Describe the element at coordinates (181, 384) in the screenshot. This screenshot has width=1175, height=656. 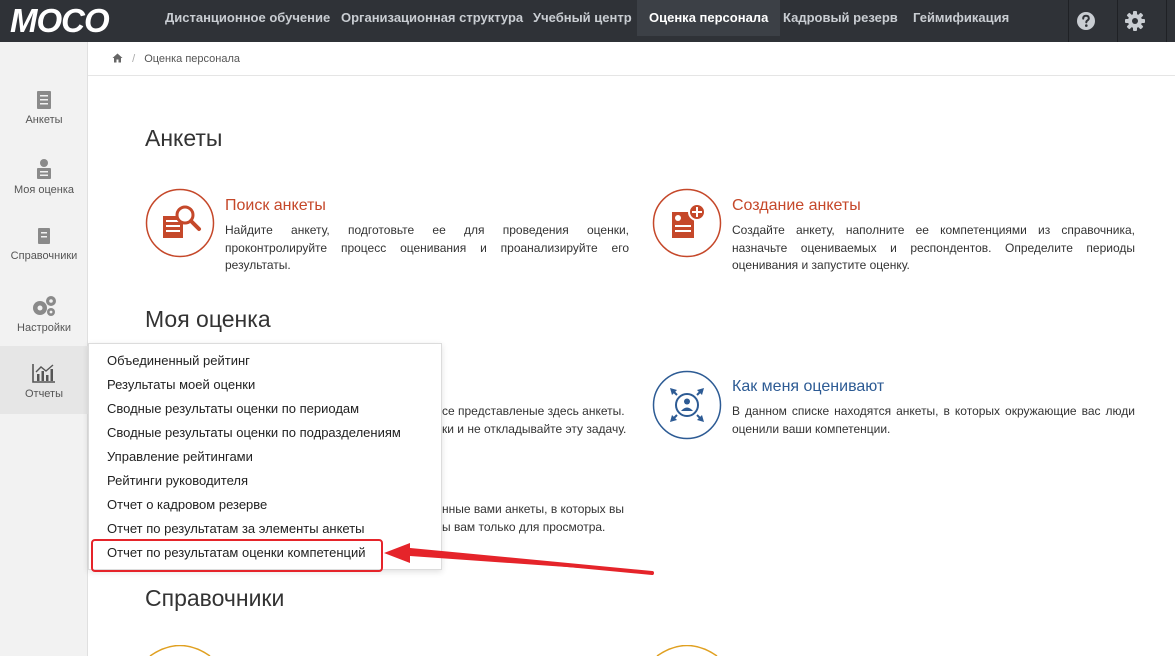
I see `menu-item-my-results: Результаты моей оценки` at that location.